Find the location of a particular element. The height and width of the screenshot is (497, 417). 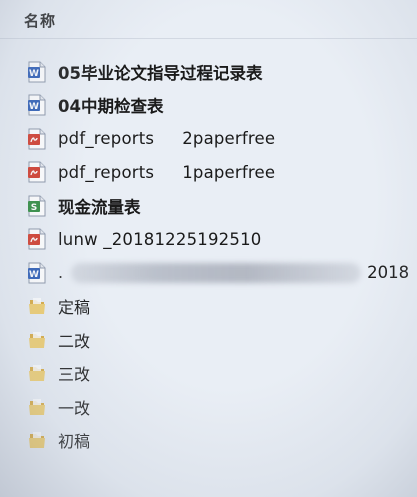

redacted-file-name is located at coordinates (216, 272).